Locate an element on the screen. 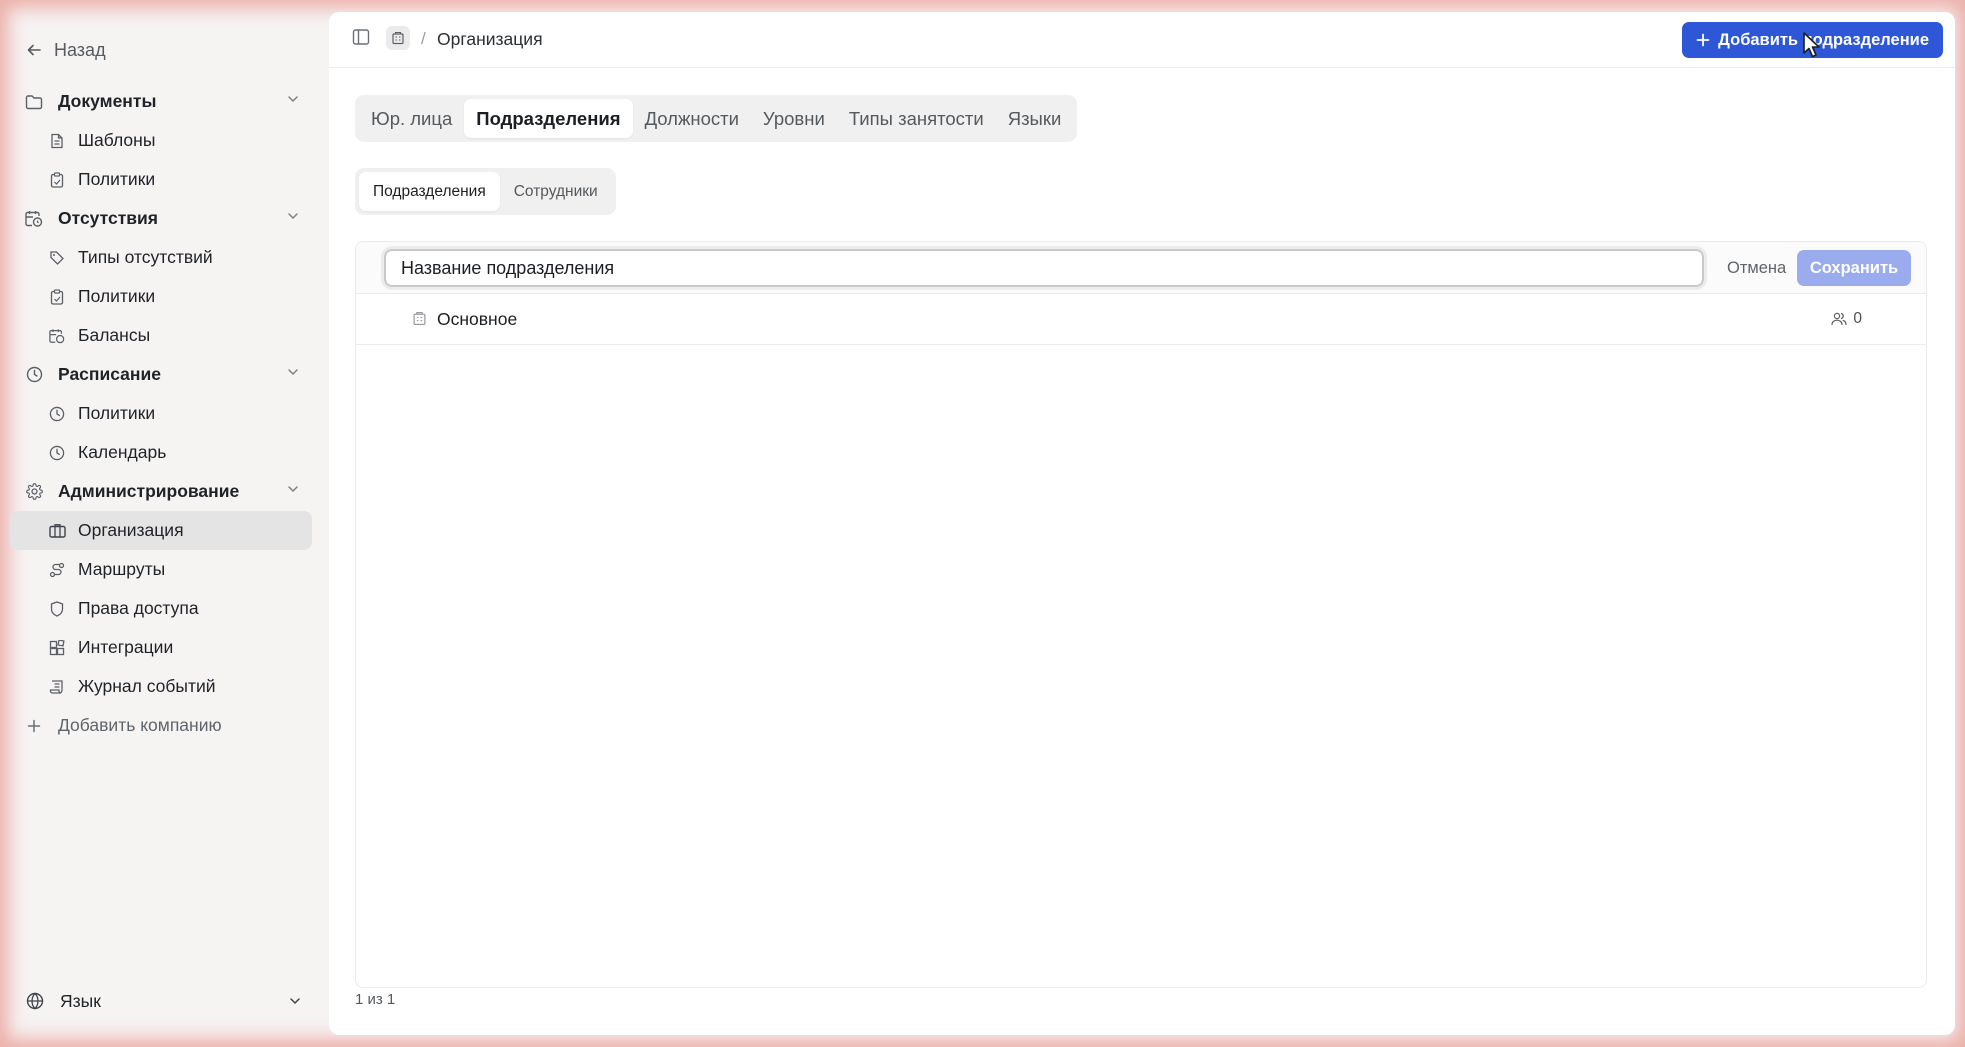 This screenshot has height=1047, width=1965. sidebar-item-organization: Организация is located at coordinates (161, 530).